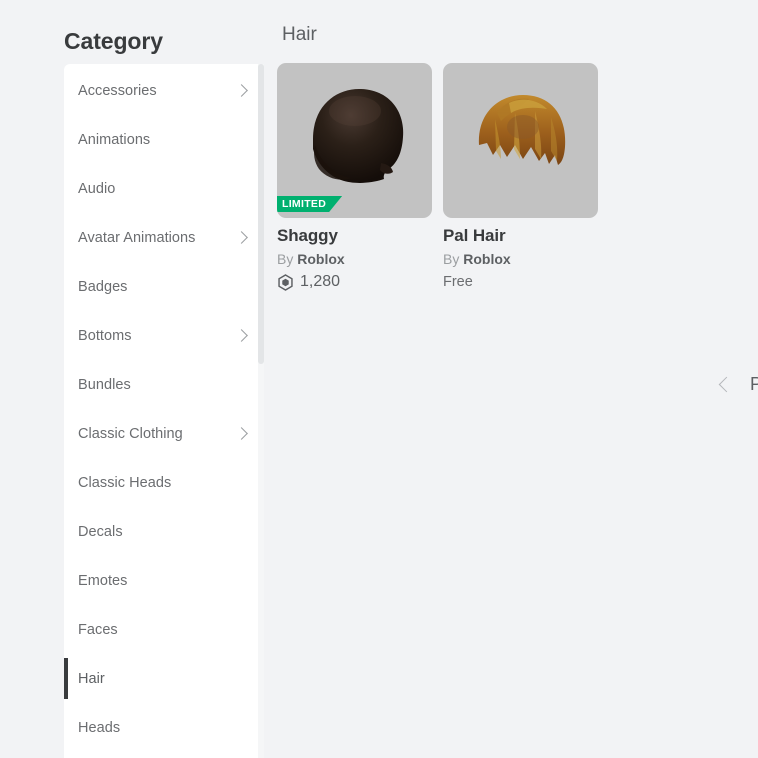 This screenshot has width=758, height=758. Describe the element at coordinates (137, 237) in the screenshot. I see `sidebar-item-label: Avatar Animations` at that location.